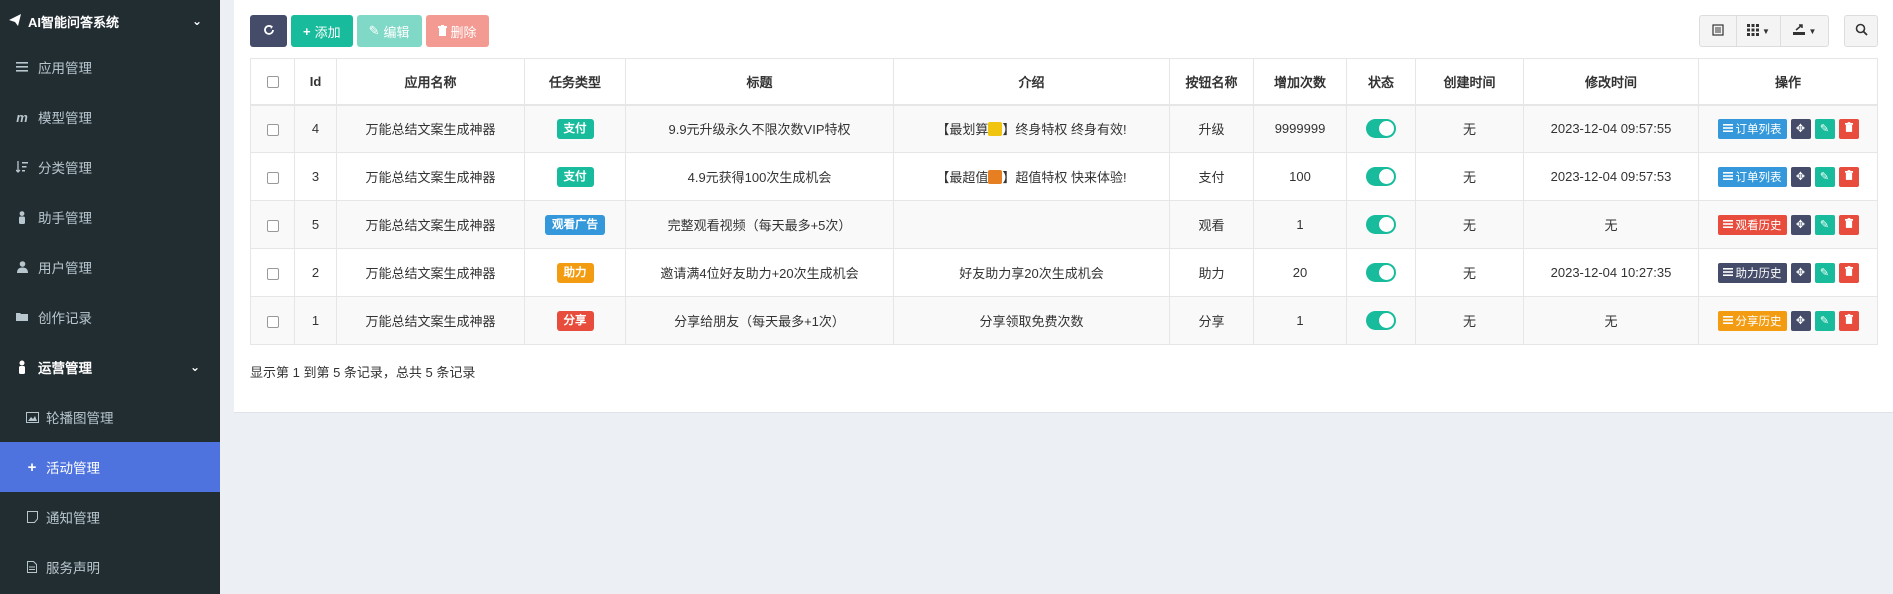 The width and height of the screenshot is (1893, 594). What do you see at coordinates (65, 118) in the screenshot?
I see `sidebar-item-label: 模型管理` at bounding box center [65, 118].